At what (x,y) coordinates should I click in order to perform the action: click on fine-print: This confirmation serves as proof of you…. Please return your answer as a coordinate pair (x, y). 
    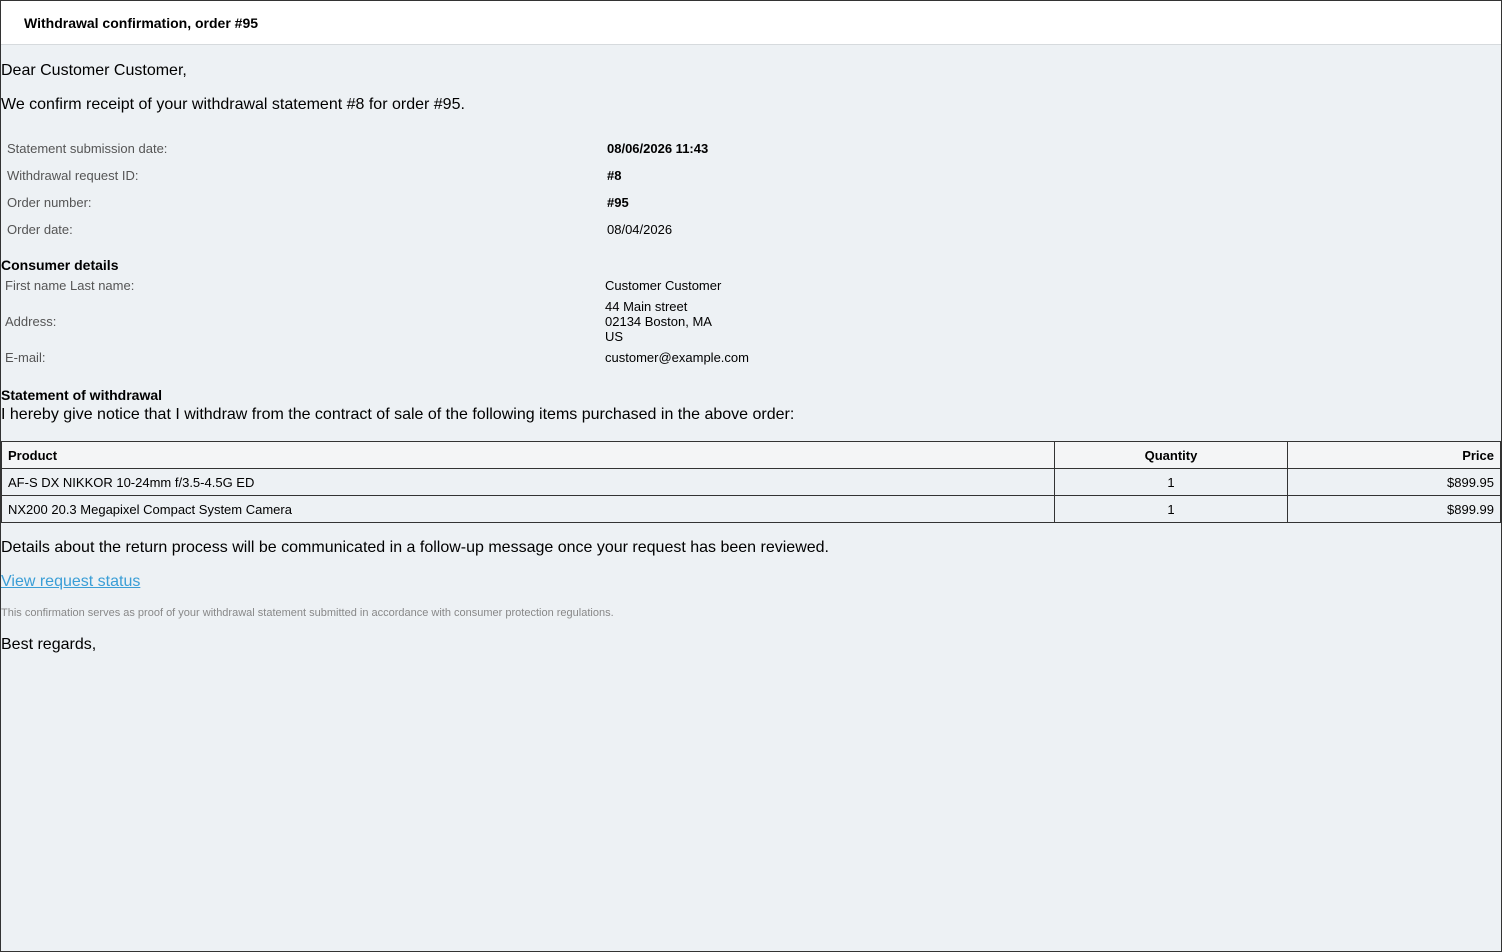
    Looking at the image, I should click on (307, 613).